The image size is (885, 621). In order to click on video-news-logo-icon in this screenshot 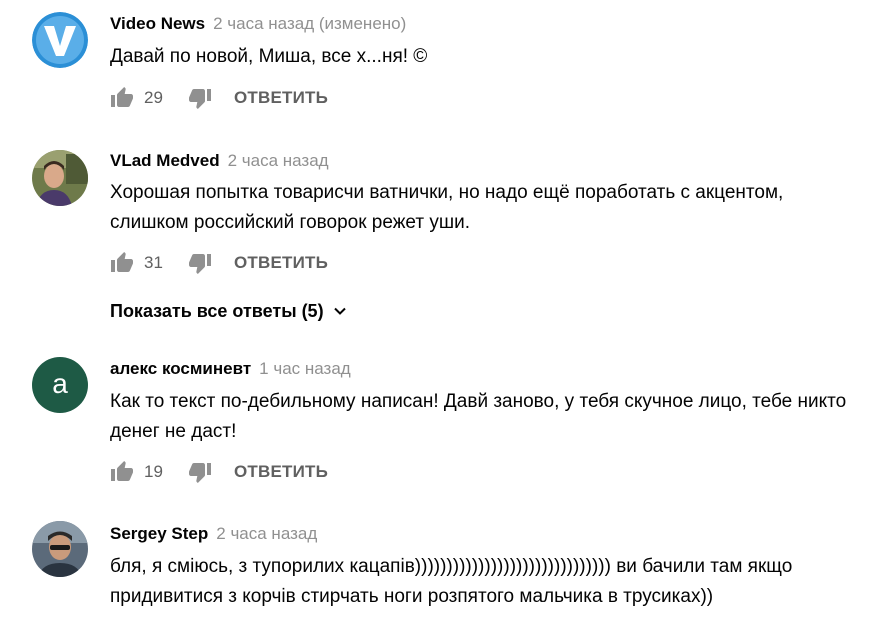, I will do `click(60, 40)`.